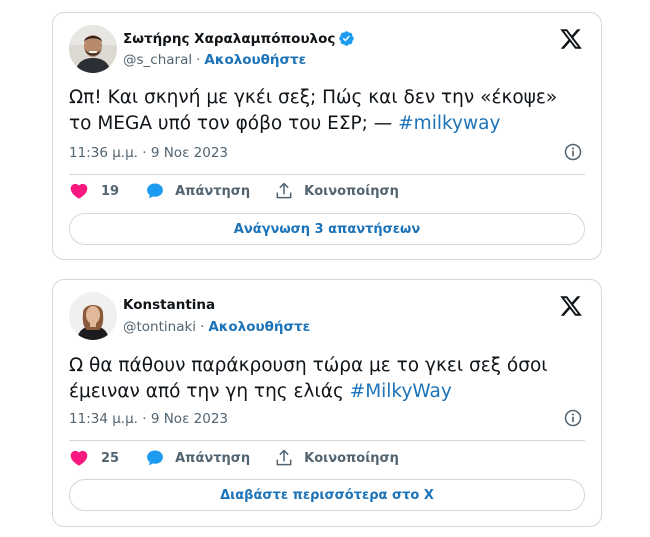  Describe the element at coordinates (94, 458) in the screenshot. I see `like-button: 25` at that location.